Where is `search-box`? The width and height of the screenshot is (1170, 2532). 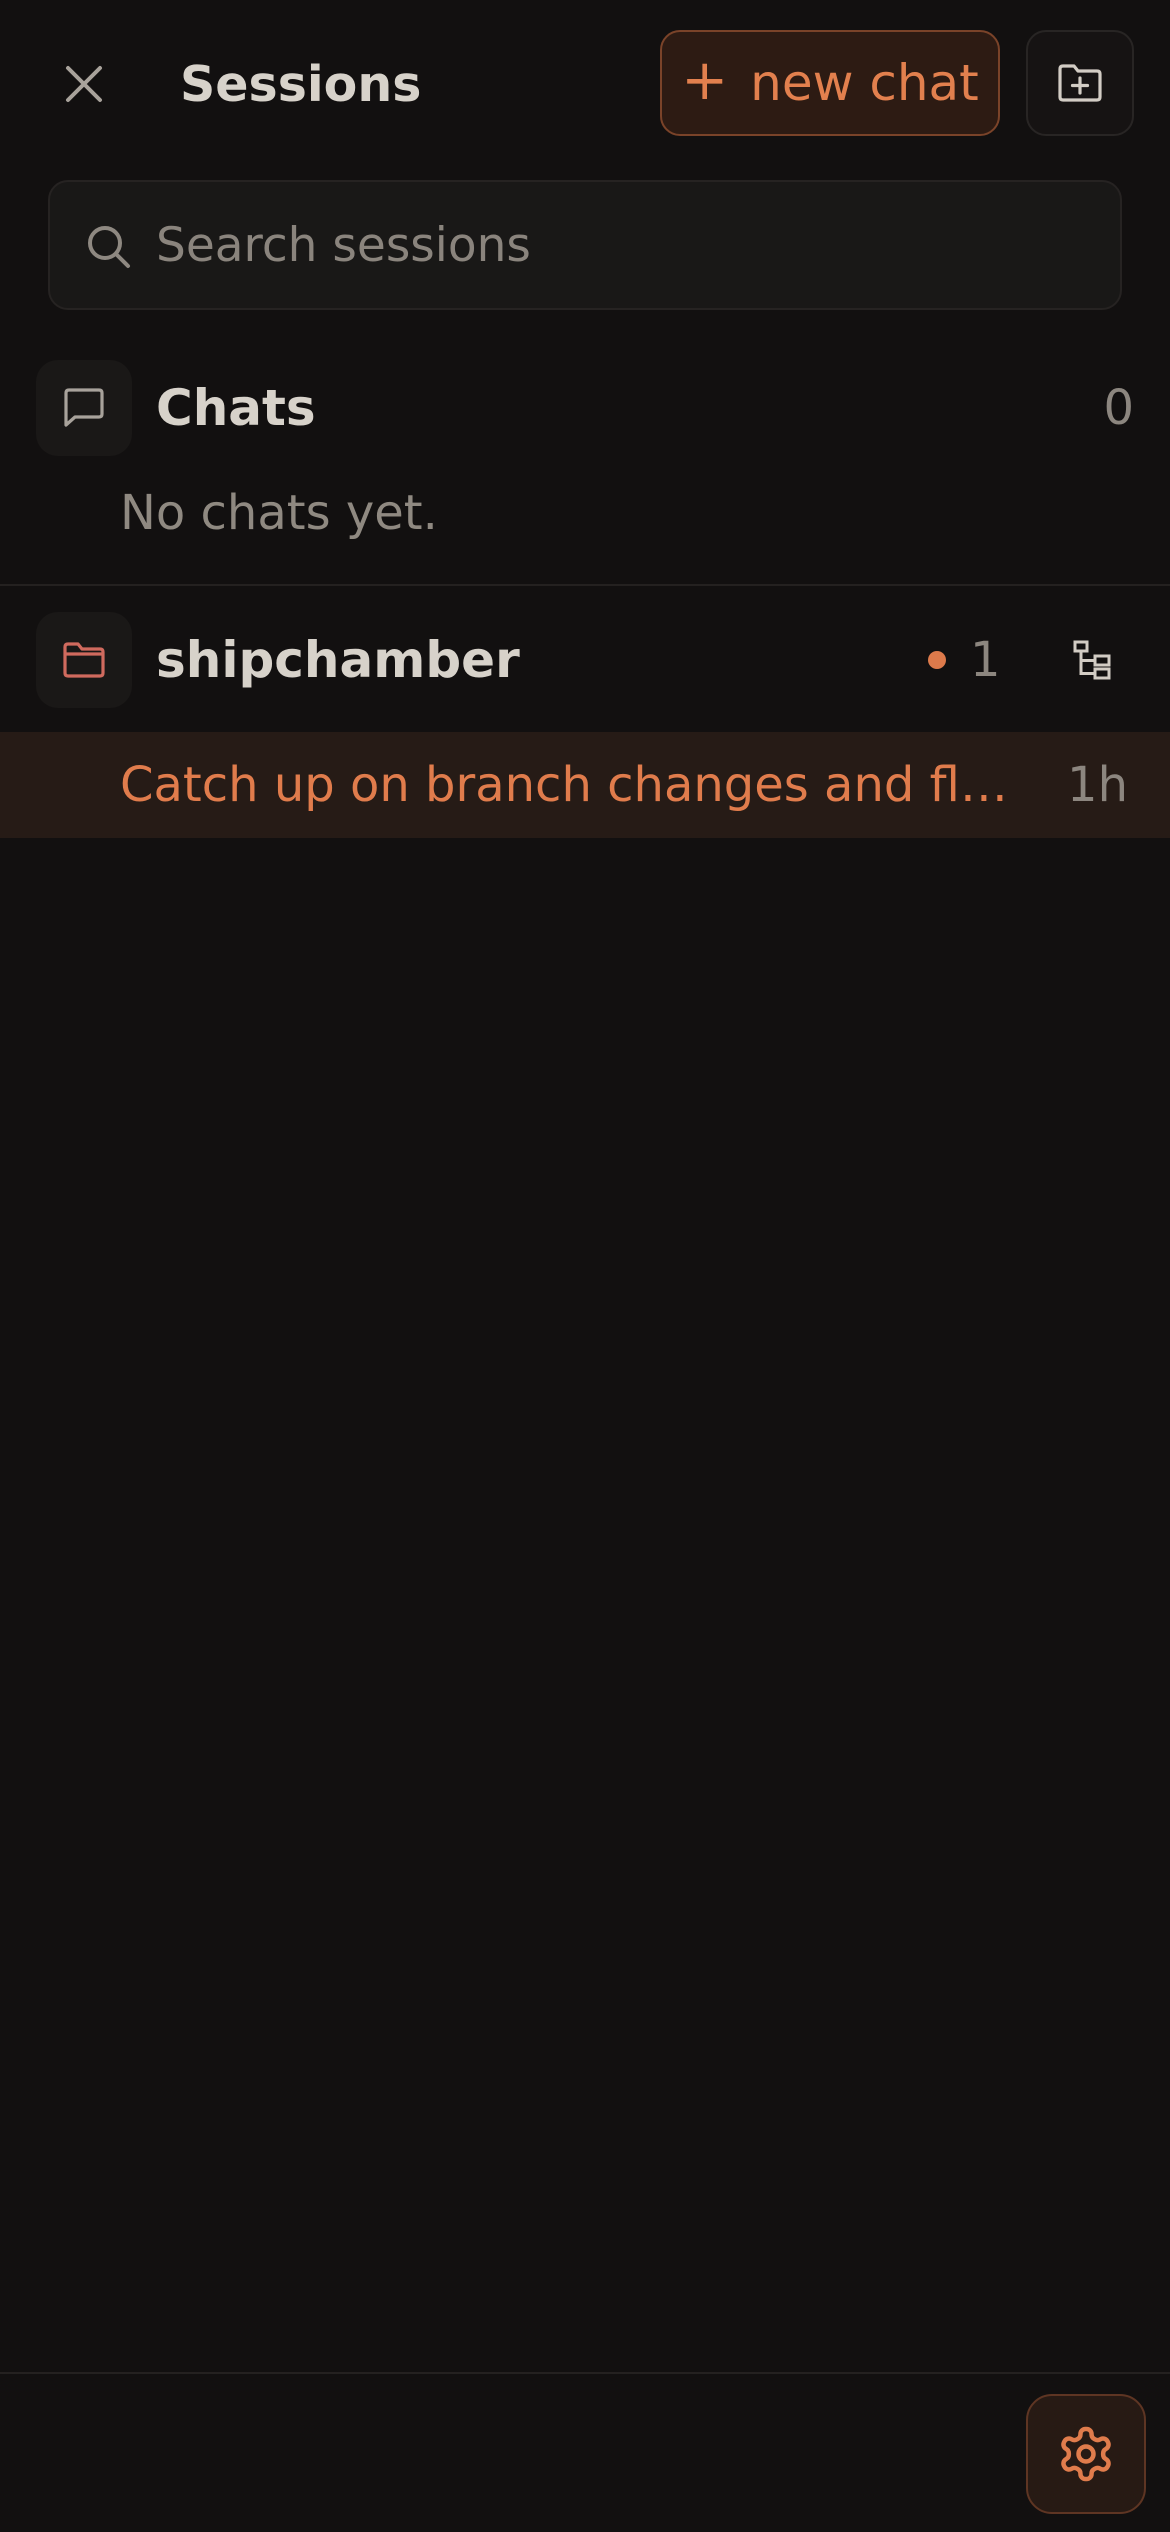
search-box is located at coordinates (585, 245).